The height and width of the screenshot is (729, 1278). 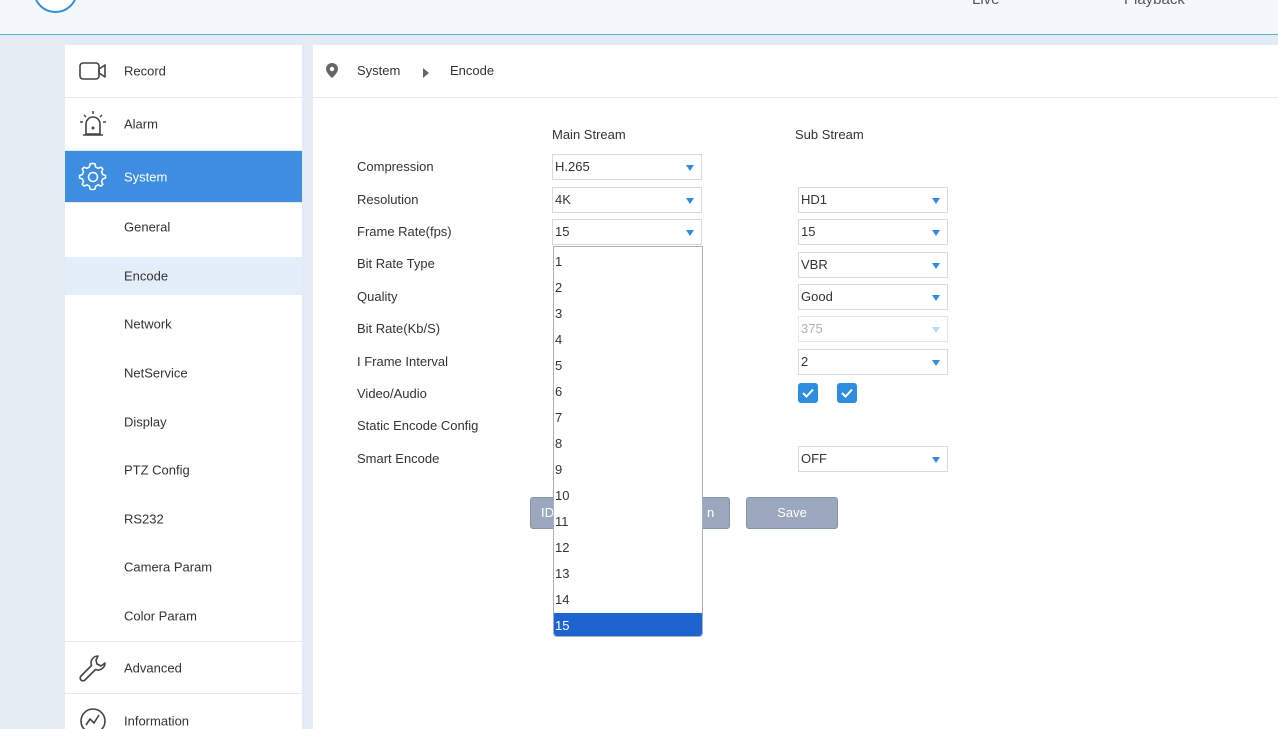 I want to click on video-audio-label: Video/Audio, so click(x=392, y=393).